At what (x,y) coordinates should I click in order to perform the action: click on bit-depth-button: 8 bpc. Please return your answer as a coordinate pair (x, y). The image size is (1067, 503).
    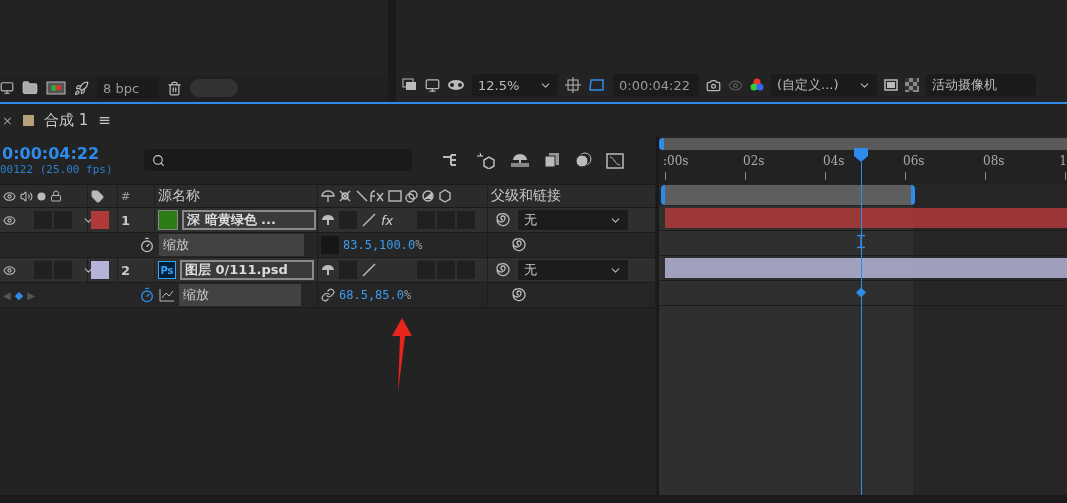
    Looking at the image, I should click on (128, 88).